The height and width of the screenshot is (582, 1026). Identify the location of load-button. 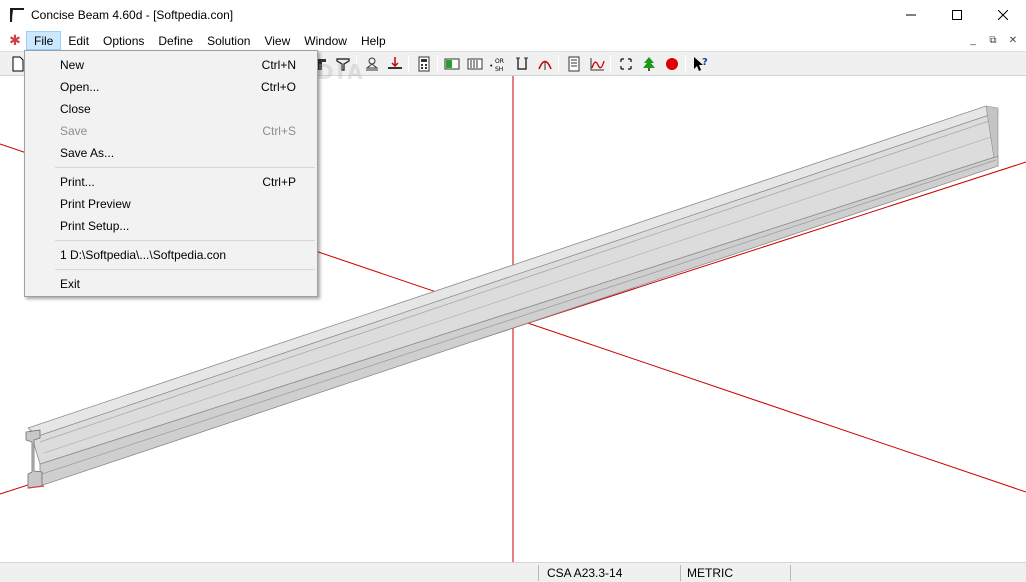
(395, 64).